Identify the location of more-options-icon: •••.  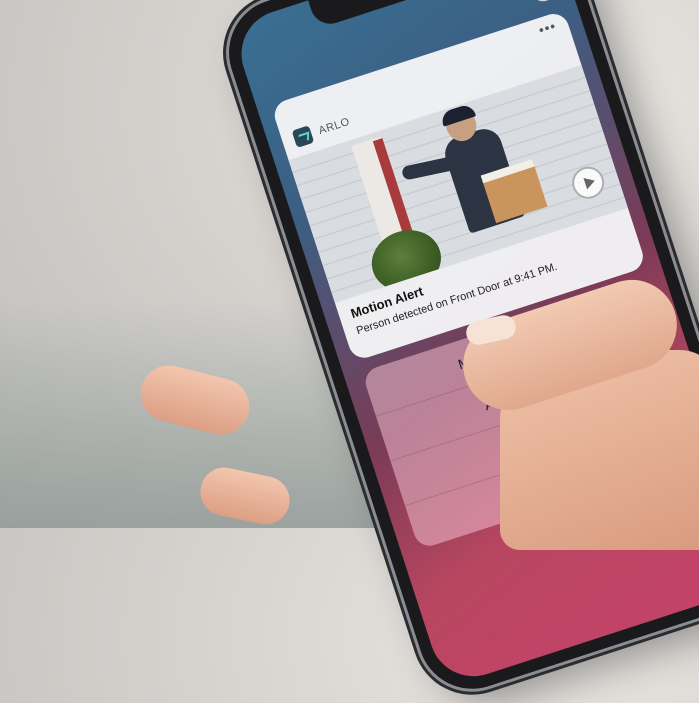
(548, 27).